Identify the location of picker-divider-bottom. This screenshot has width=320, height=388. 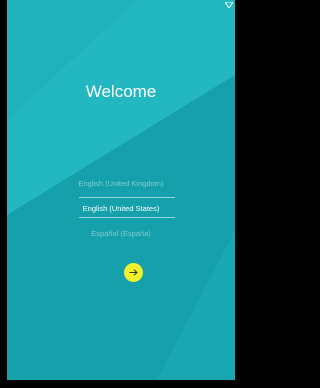
(127, 217).